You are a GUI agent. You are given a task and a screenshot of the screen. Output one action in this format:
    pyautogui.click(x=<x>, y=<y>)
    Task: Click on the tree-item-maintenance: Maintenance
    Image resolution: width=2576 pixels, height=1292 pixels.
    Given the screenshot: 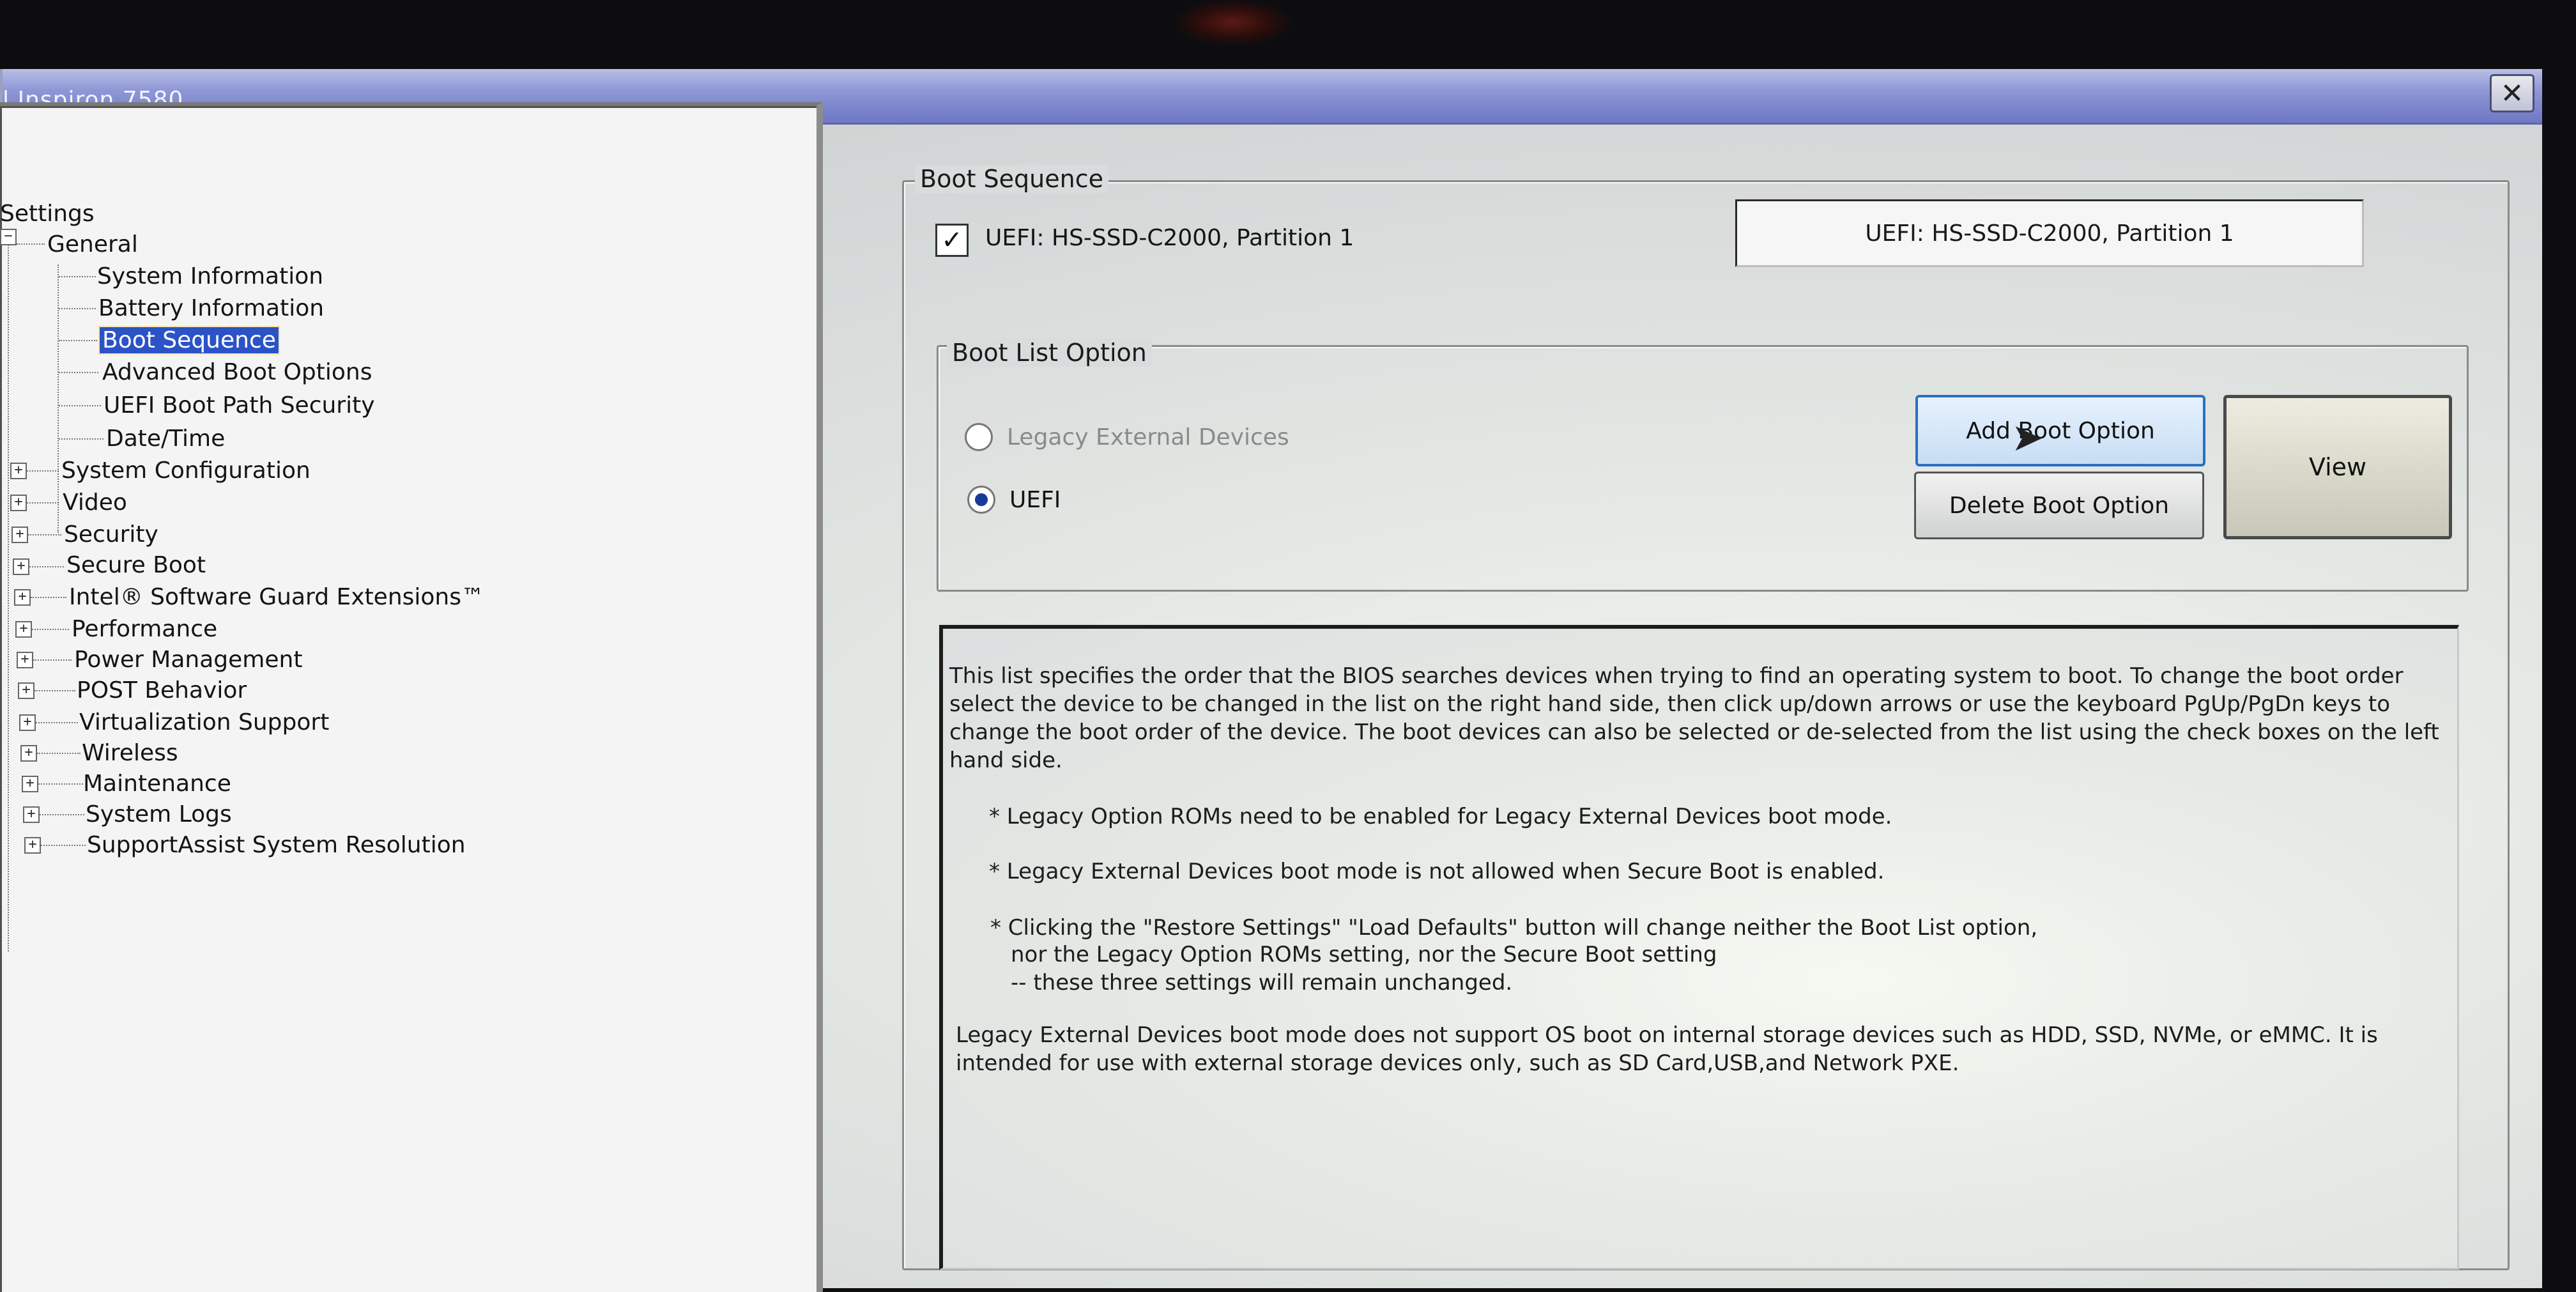 What is the action you would take?
    pyautogui.click(x=157, y=784)
    